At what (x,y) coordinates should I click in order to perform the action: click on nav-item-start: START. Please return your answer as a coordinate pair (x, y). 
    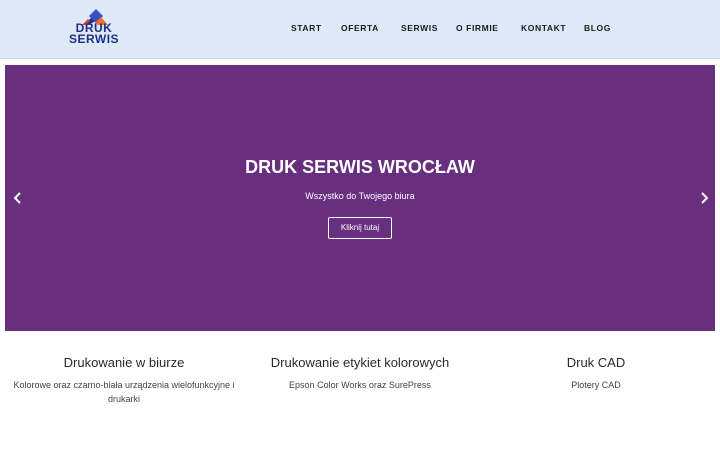
    Looking at the image, I should click on (306, 28).